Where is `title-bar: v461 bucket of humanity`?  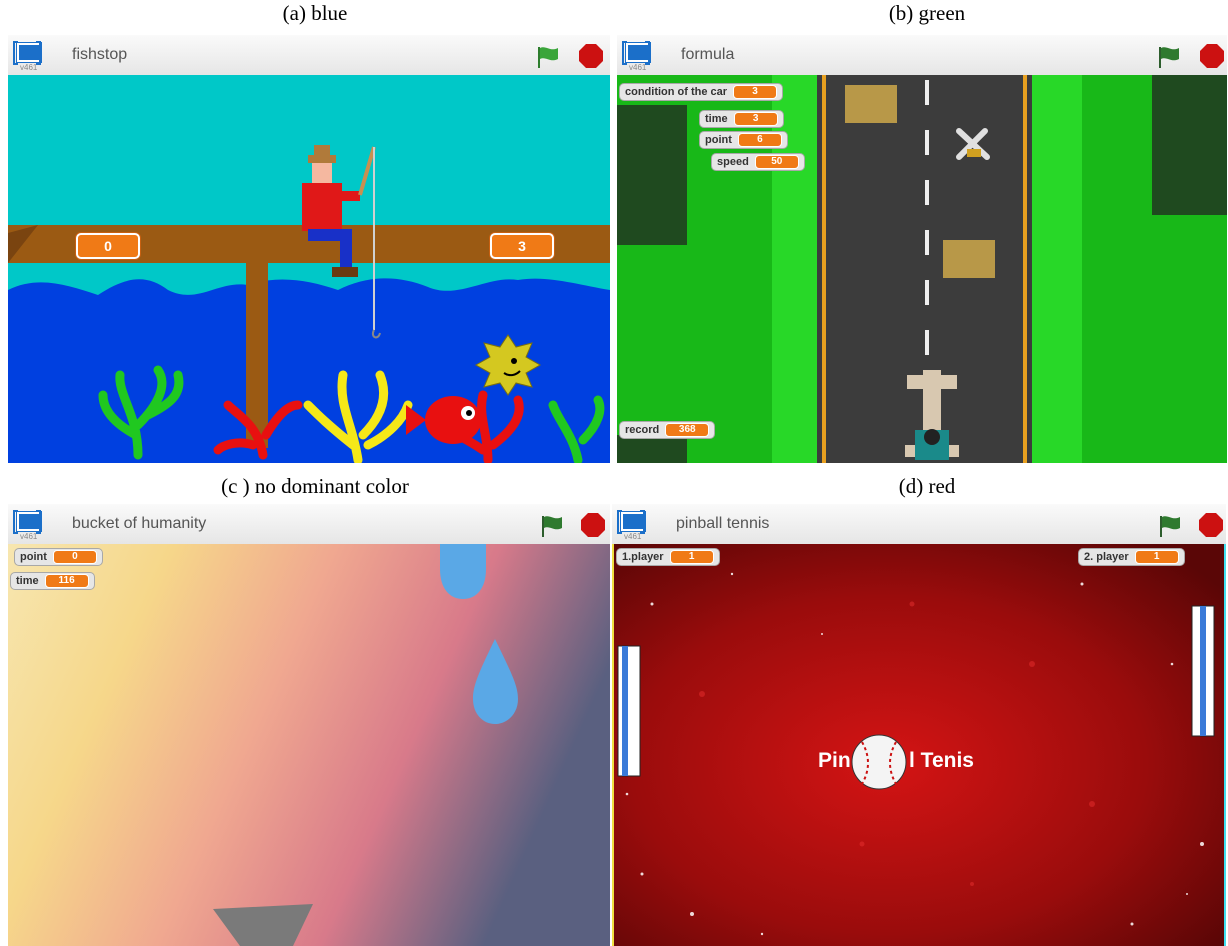 title-bar: v461 bucket of humanity is located at coordinates (309, 524).